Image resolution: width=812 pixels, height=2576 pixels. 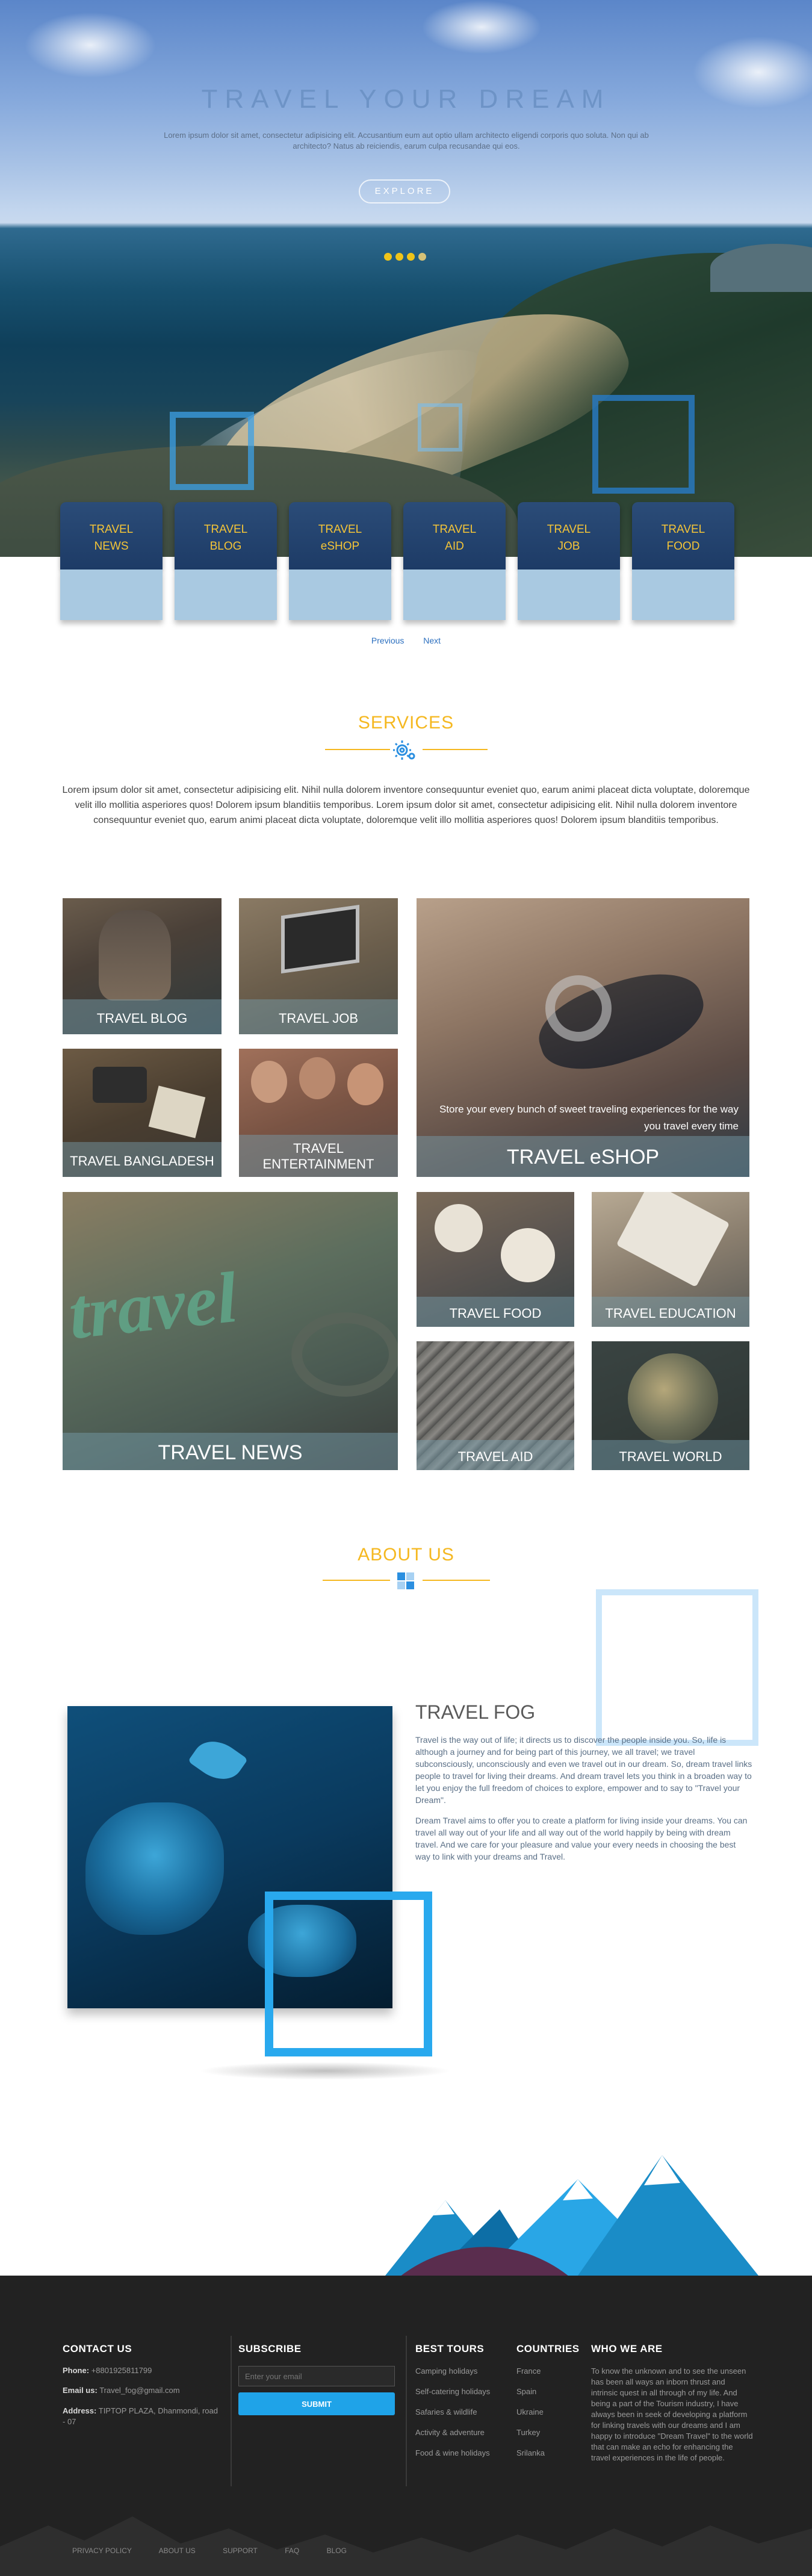 What do you see at coordinates (406, 640) in the screenshot?
I see `carousel-pager: Previous Next` at bounding box center [406, 640].